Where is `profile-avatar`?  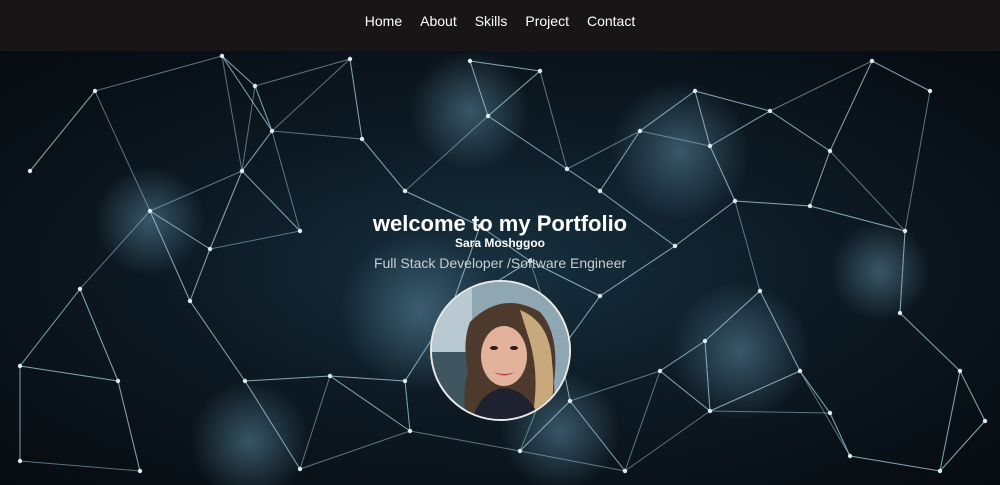 profile-avatar is located at coordinates (500, 350).